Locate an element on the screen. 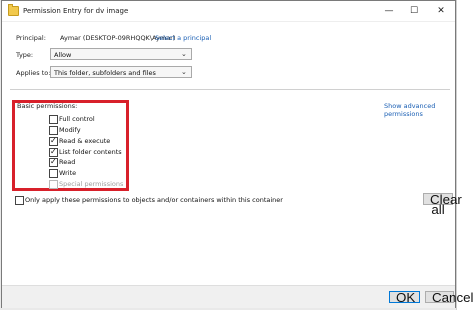 The image size is (474, 310). section-divider is located at coordinates (230, 89).